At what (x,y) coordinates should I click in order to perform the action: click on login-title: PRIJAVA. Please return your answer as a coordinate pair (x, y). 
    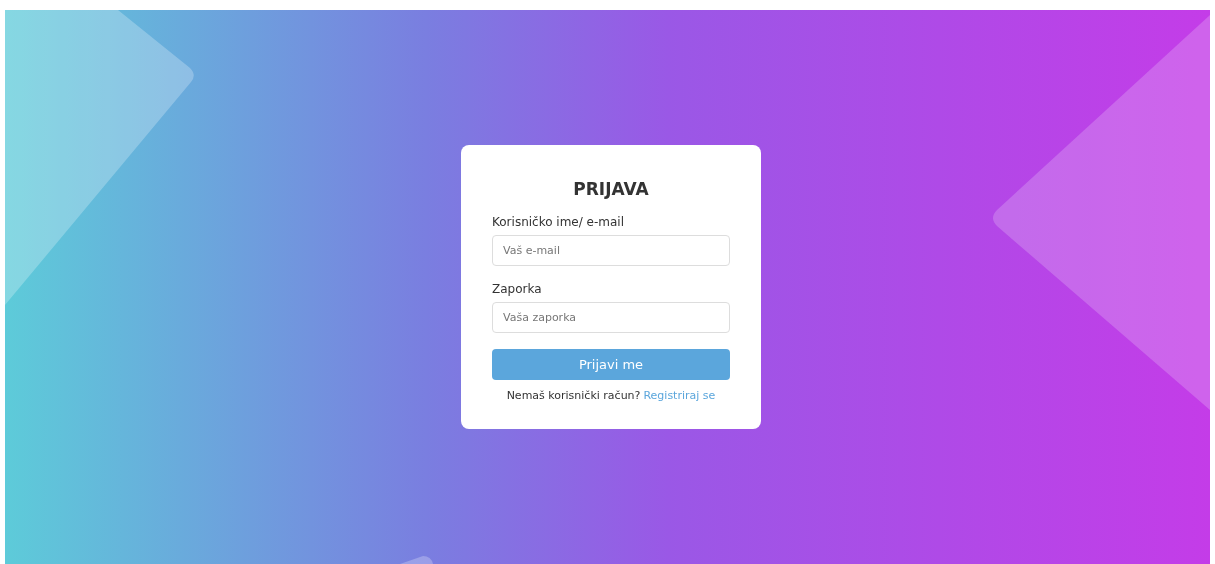
    Looking at the image, I should click on (611, 189).